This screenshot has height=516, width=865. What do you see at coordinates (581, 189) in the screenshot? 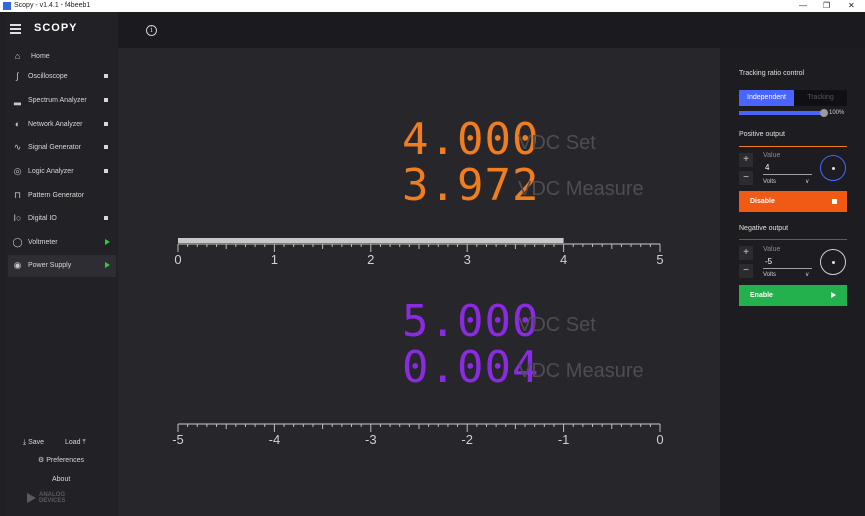
I see `positive-measure-unit: VDC Measure` at bounding box center [581, 189].